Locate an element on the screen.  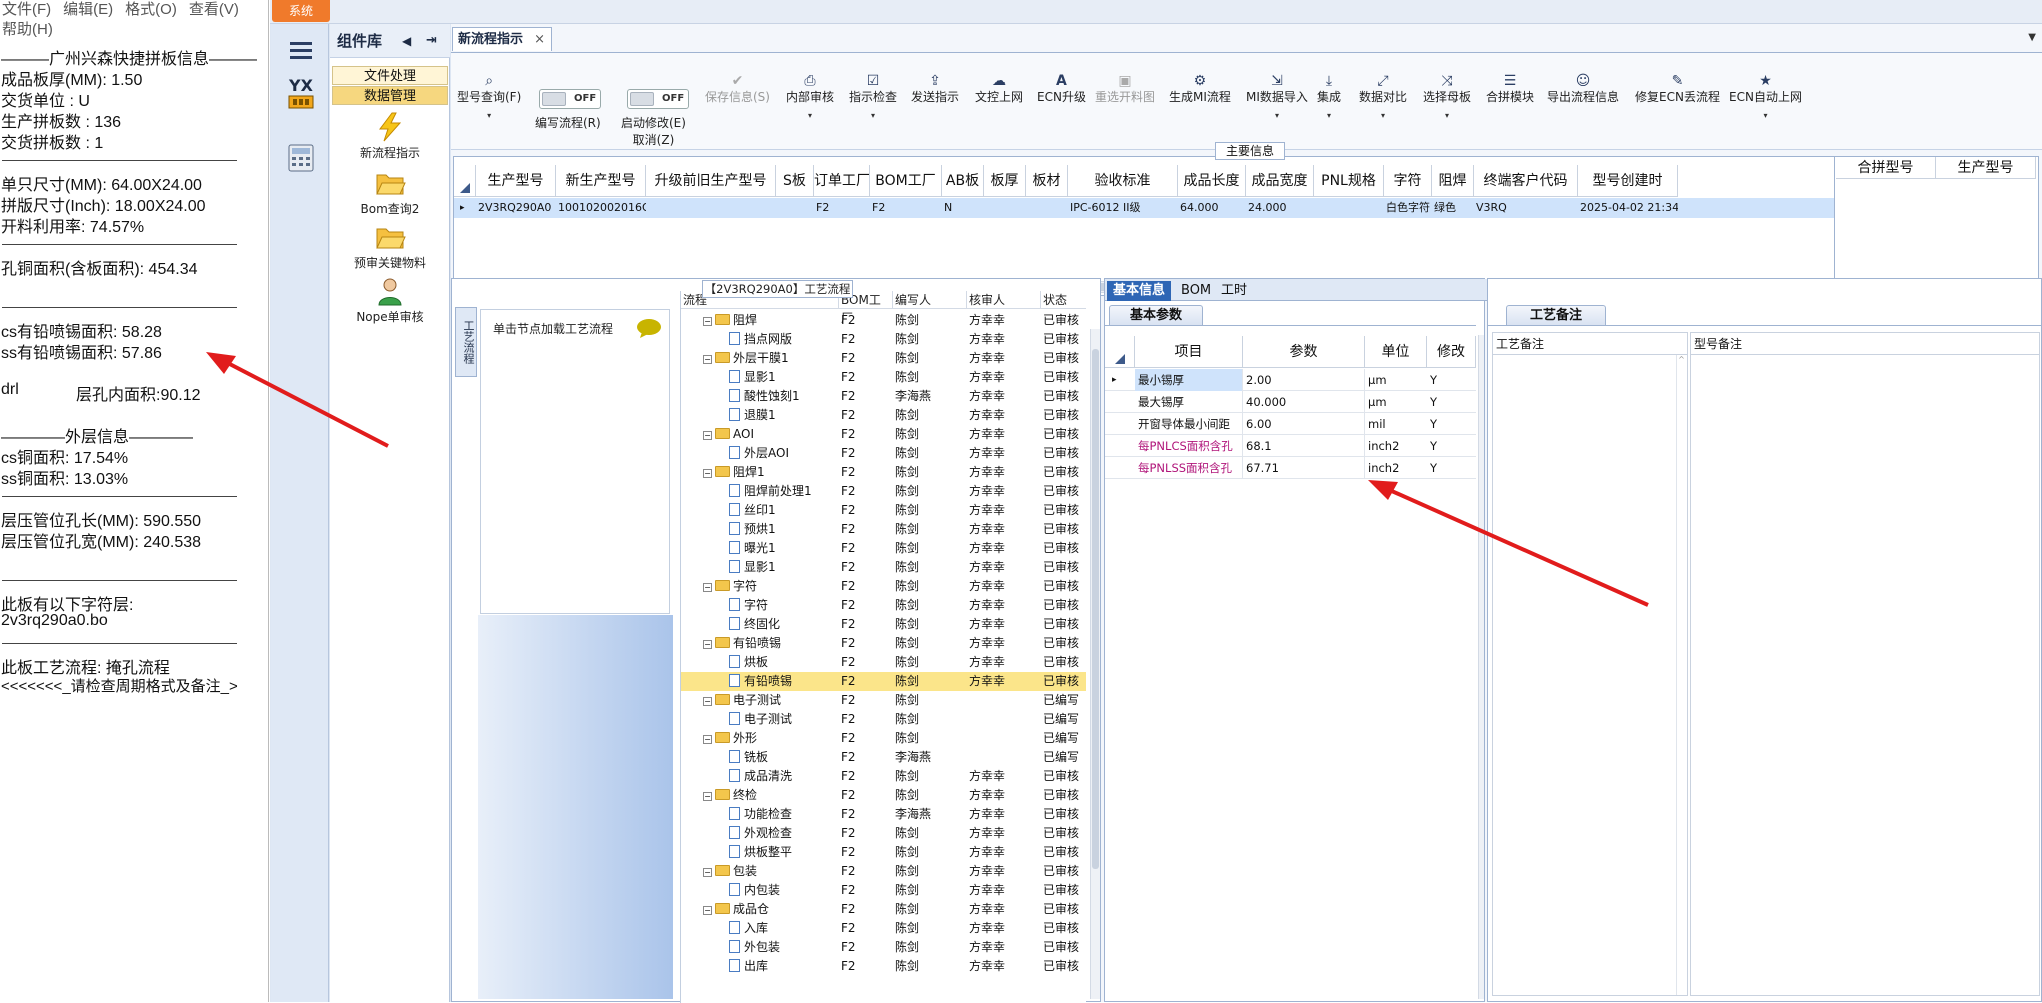
tree-row: 阻焊前处理1 F2 陈剑 方幸幸 已审核 is located at coordinates (883, 491).